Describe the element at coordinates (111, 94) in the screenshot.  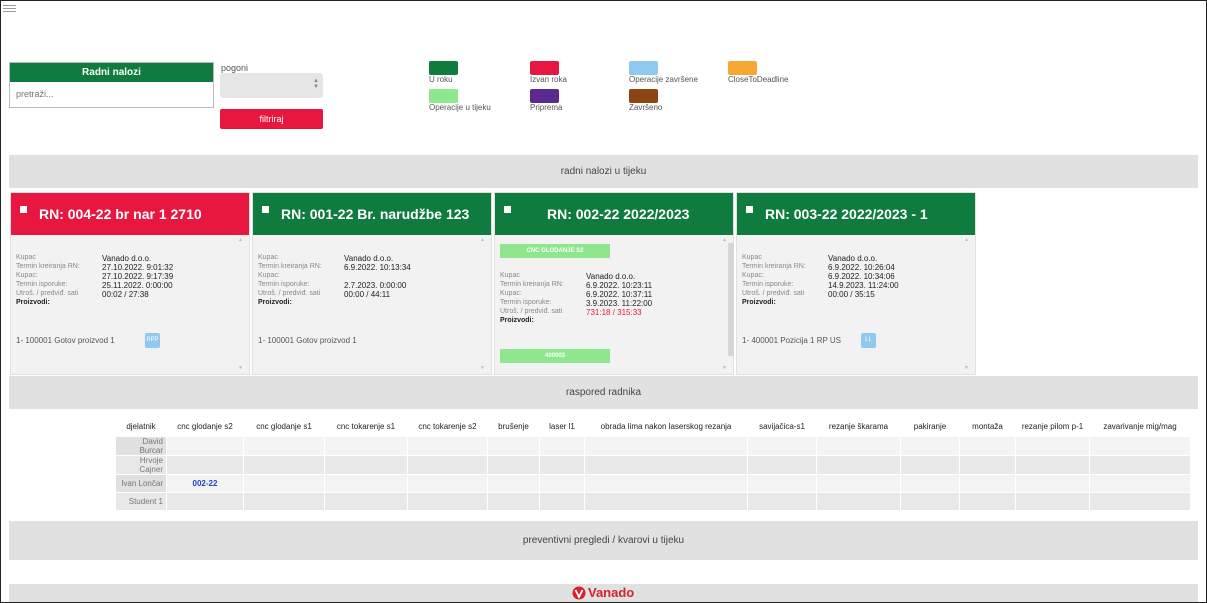
I see `search-input` at that location.